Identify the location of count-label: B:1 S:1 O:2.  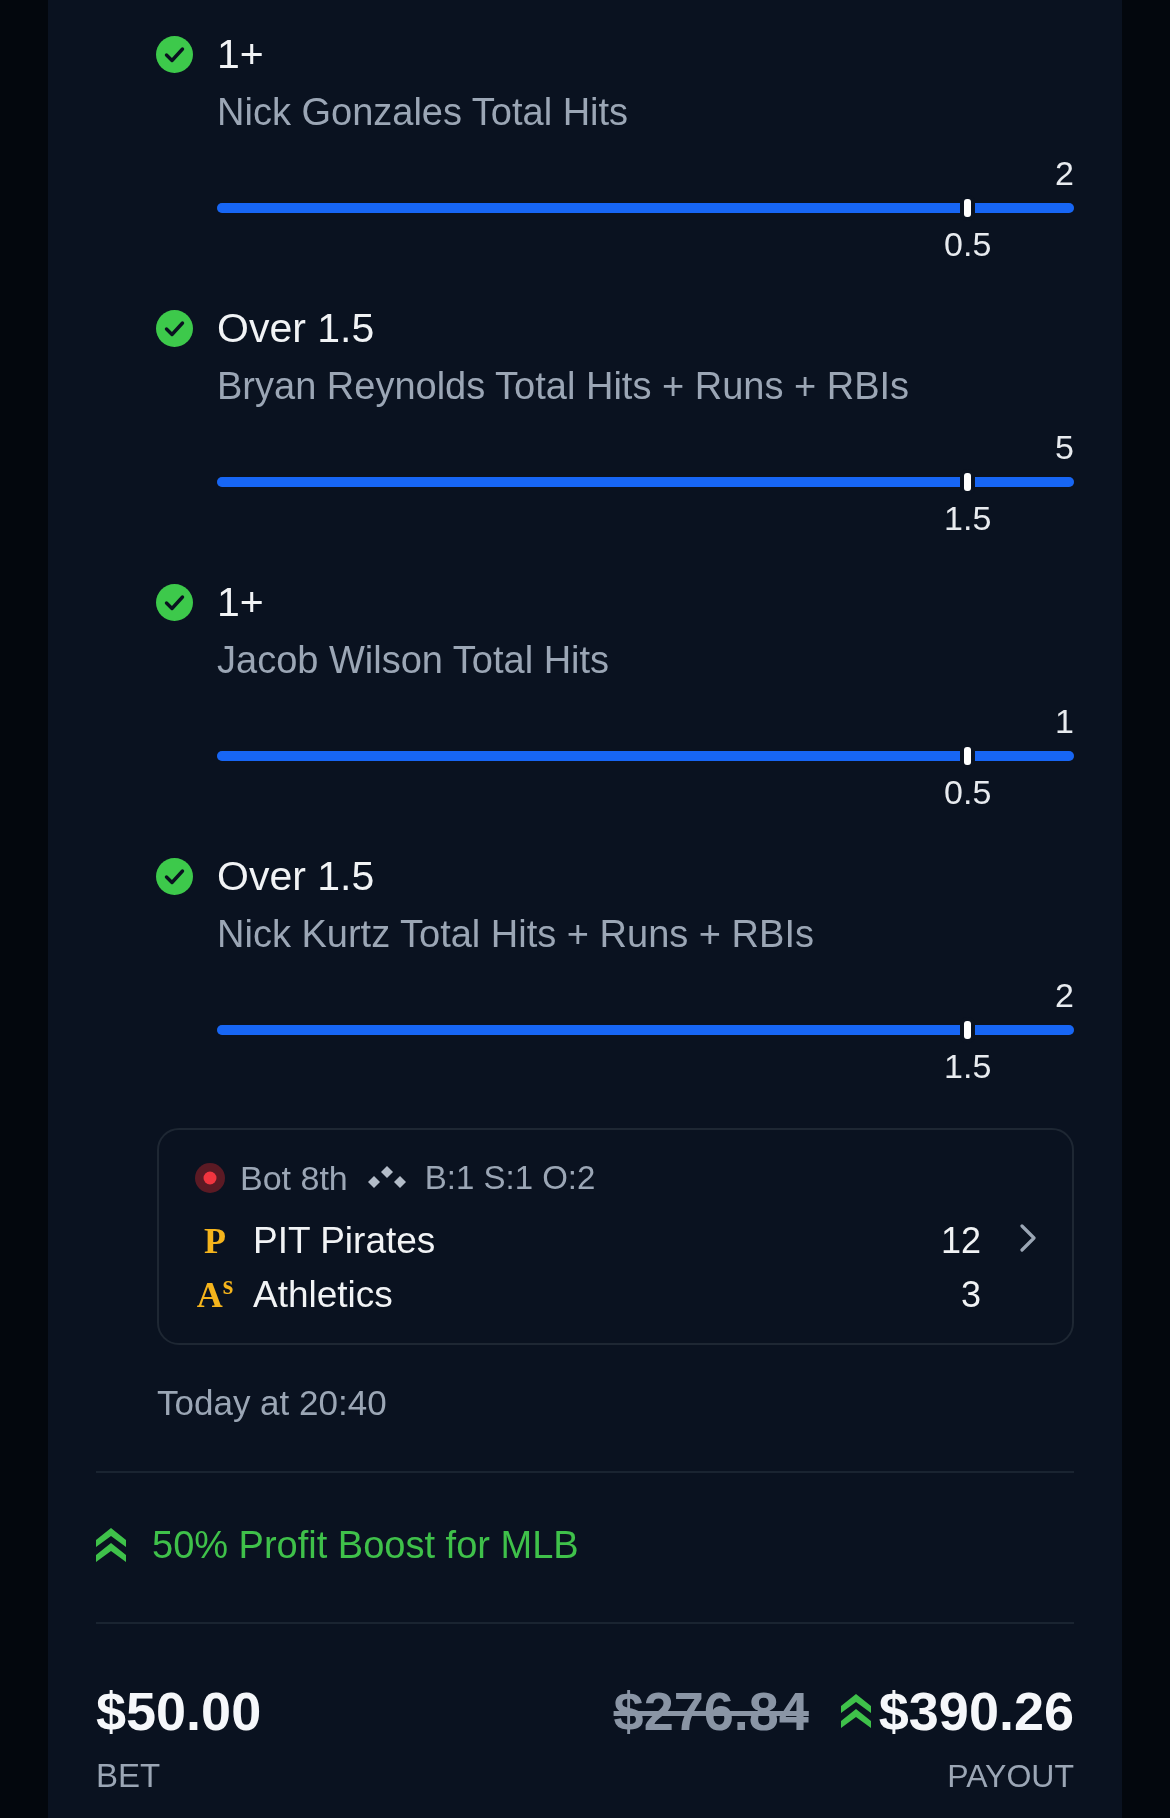
(510, 1178).